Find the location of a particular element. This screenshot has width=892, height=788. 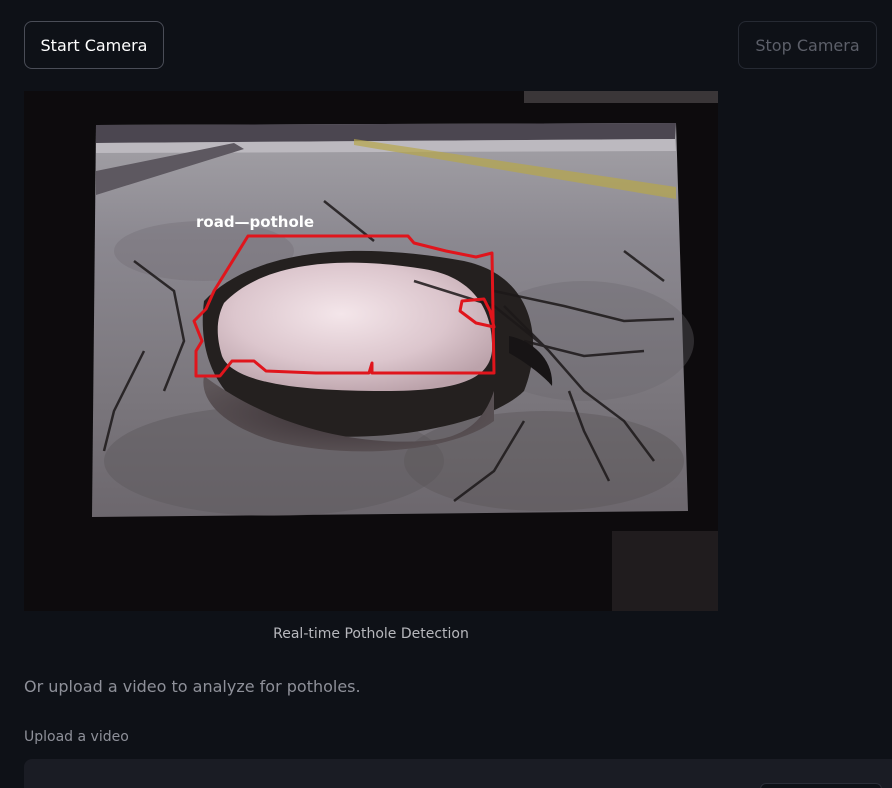

feed-caption: Real-time Pothole Detection is located at coordinates (371, 634).